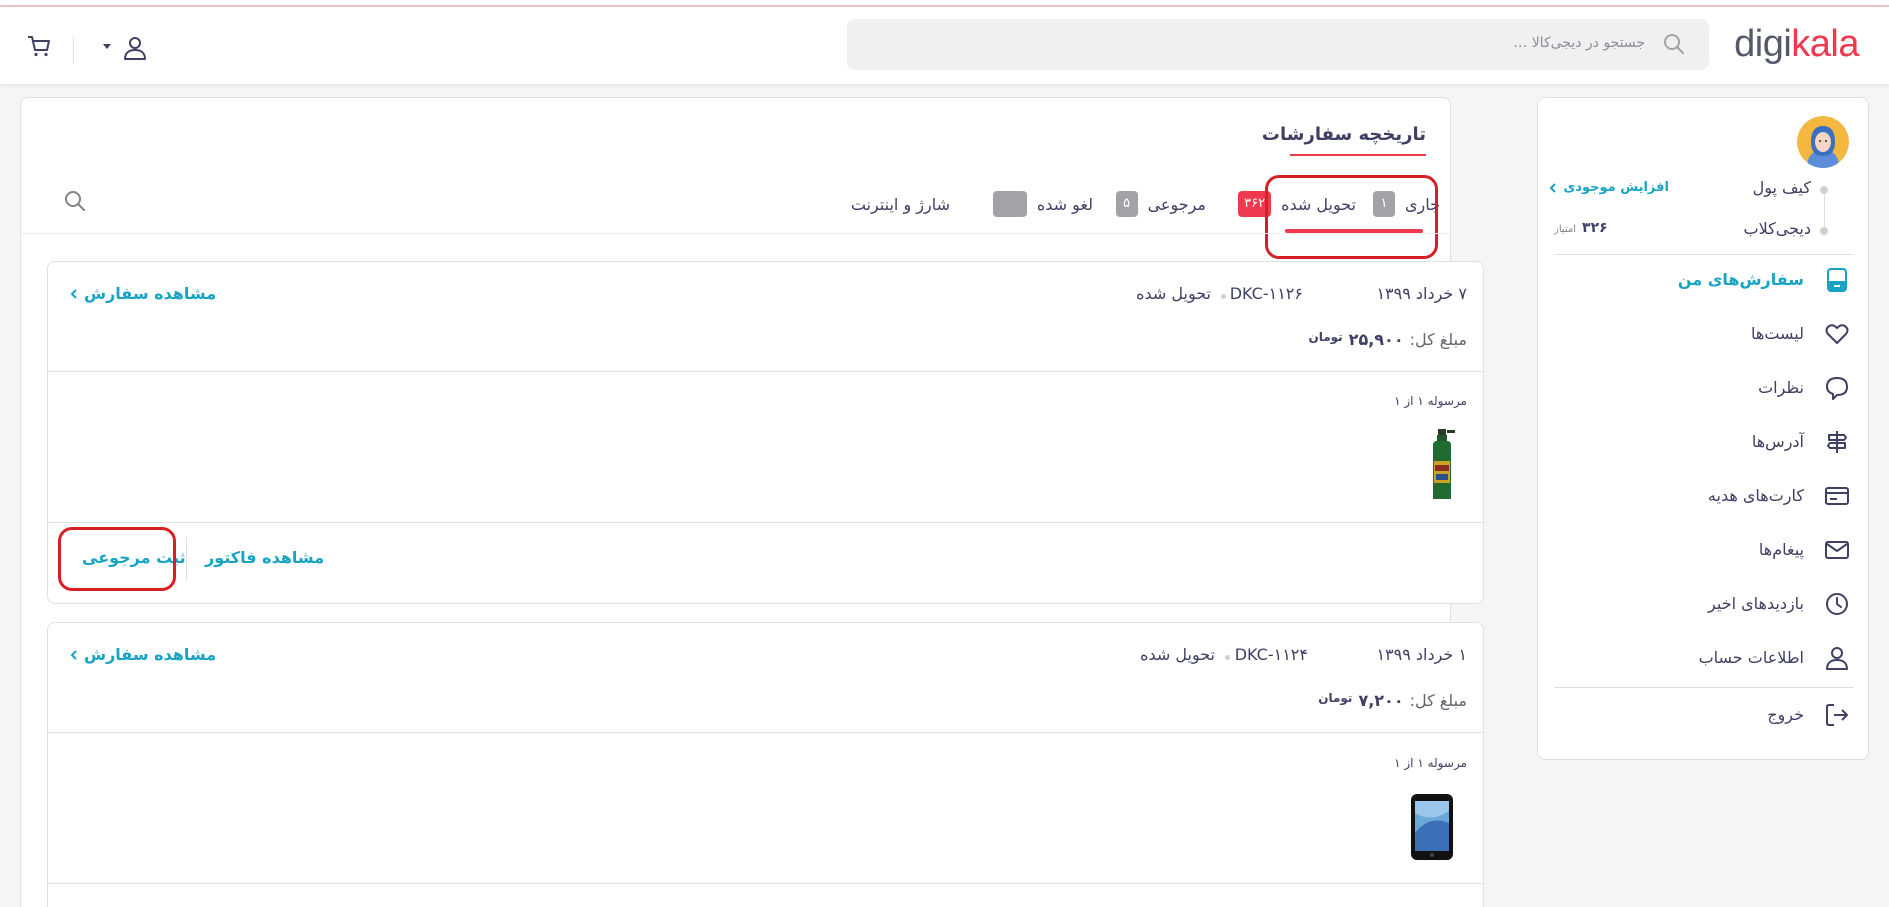 The image size is (1889, 907). I want to click on view-invoice-button: مشاهده فاکتور, so click(264, 557).